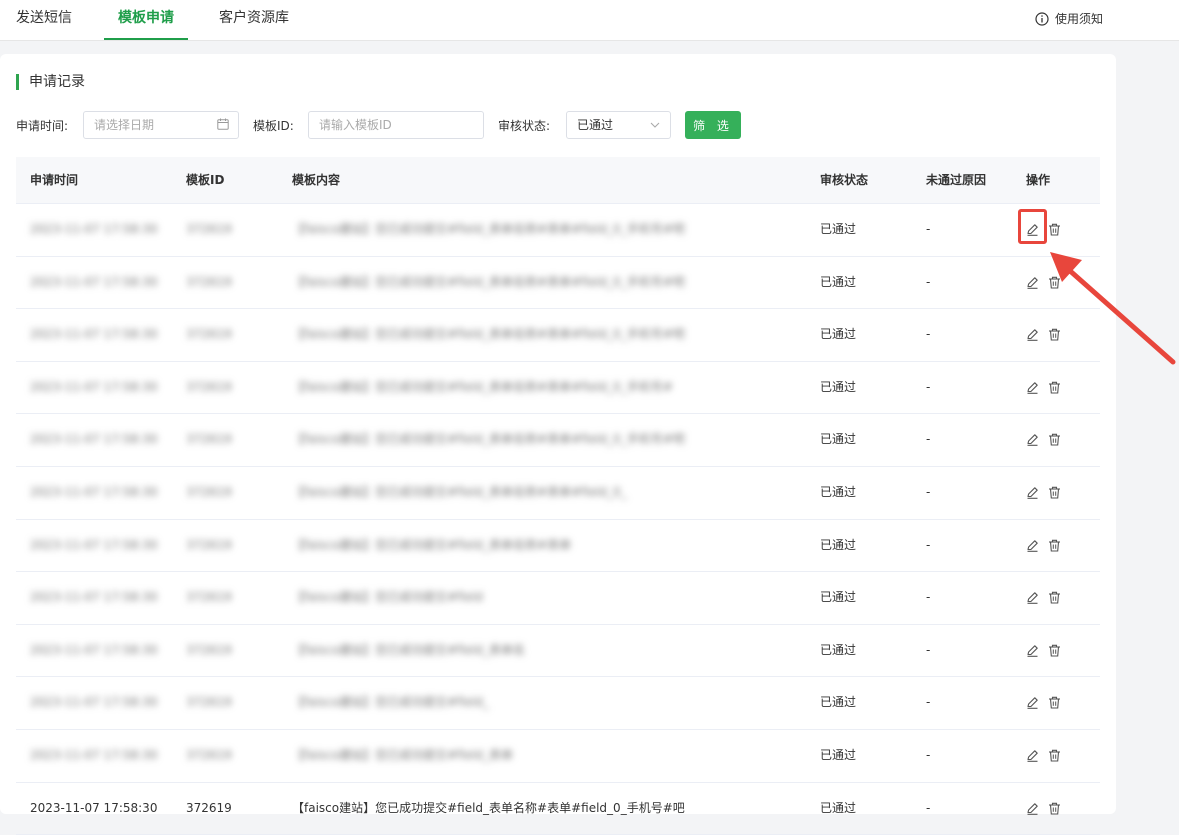 Image resolution: width=1179 pixels, height=835 pixels. I want to click on col-apply-time: 申请时间, so click(54, 180).